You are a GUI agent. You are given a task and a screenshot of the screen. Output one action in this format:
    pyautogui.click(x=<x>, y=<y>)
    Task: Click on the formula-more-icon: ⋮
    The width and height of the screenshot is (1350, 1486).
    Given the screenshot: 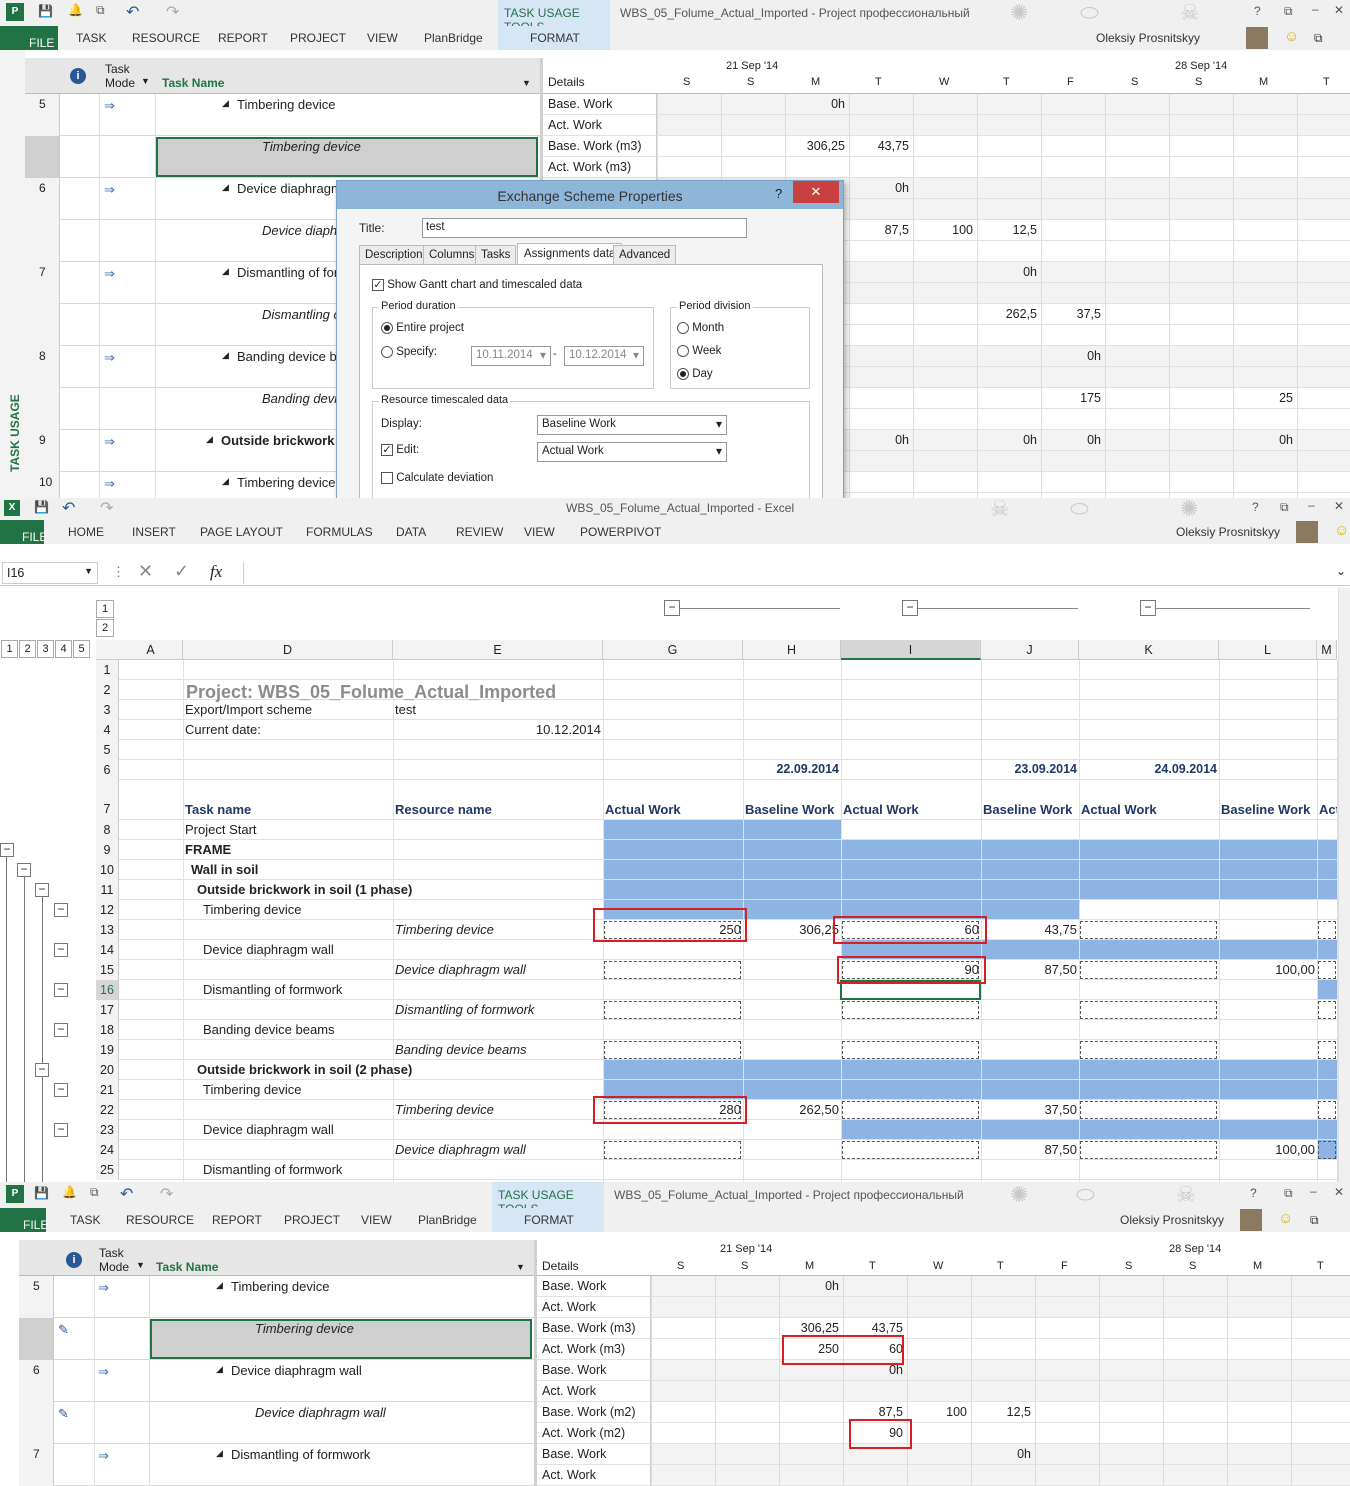 What is the action you would take?
    pyautogui.click(x=118, y=572)
    